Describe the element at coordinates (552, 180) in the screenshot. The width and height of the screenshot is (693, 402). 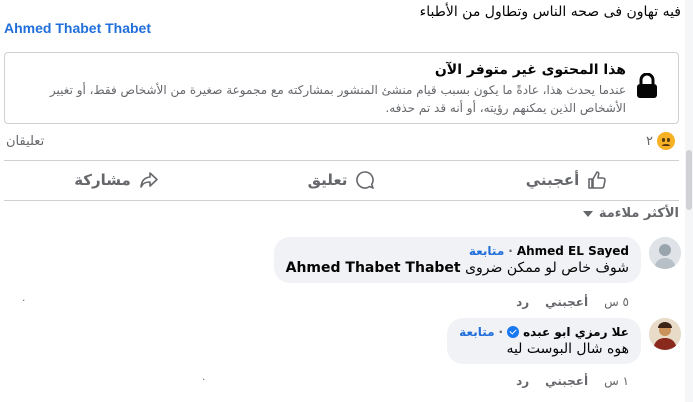
I see `like-label: أعجبني` at that location.